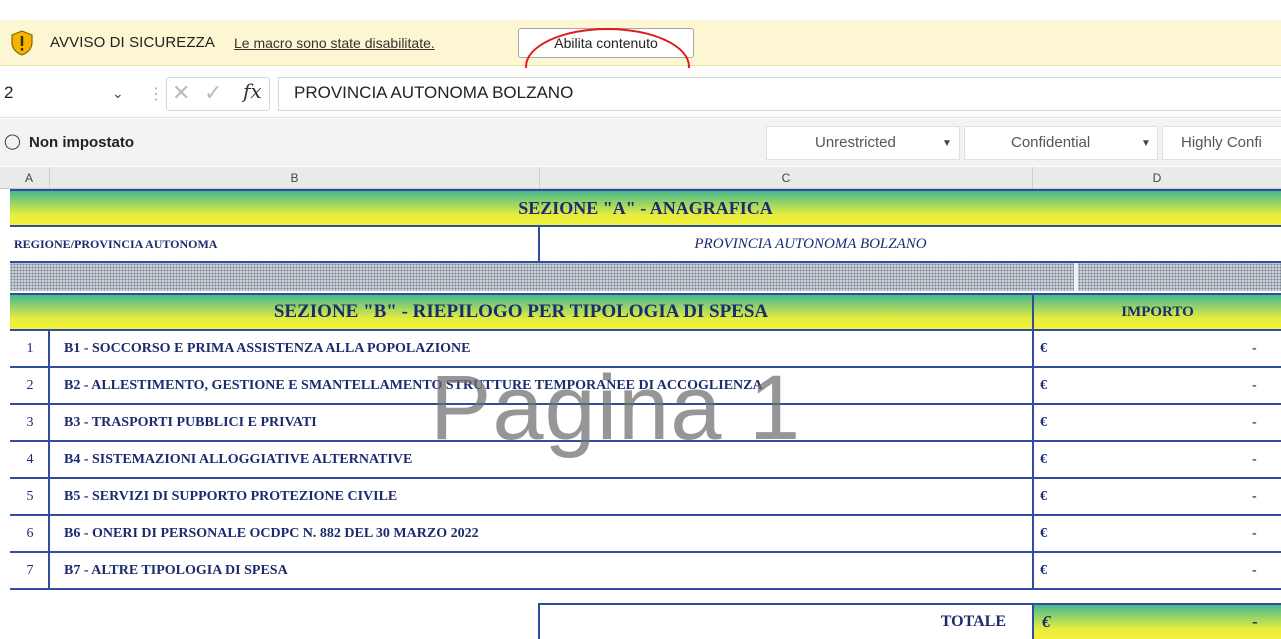 The width and height of the screenshot is (1281, 639). I want to click on sensitivity-status: Non impostato, so click(81, 142).